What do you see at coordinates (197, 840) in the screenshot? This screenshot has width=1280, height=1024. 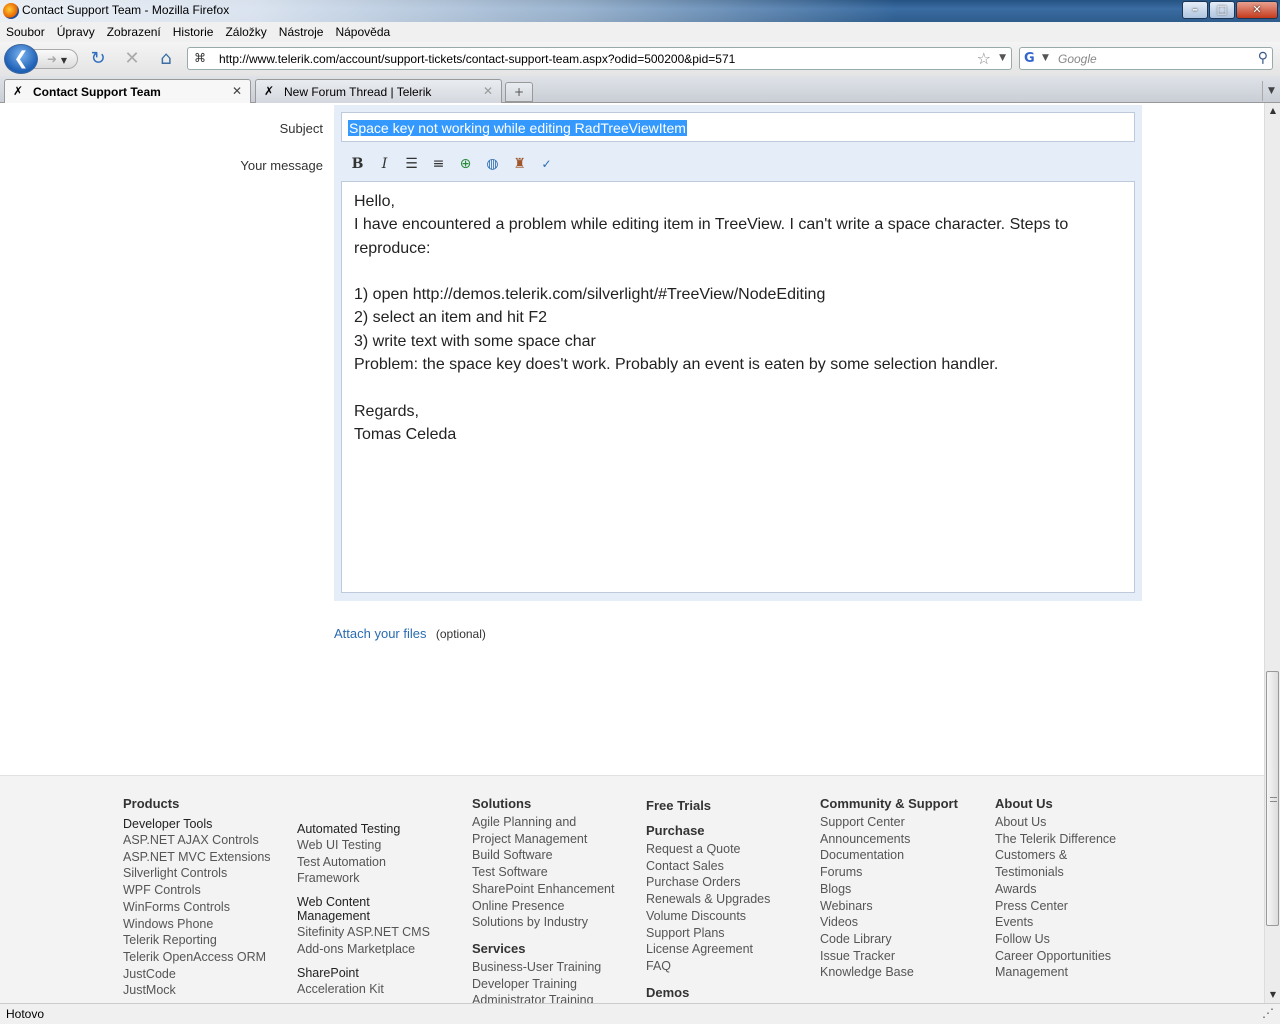 I see `footer-link: ASP.NET AJAX Controls` at bounding box center [197, 840].